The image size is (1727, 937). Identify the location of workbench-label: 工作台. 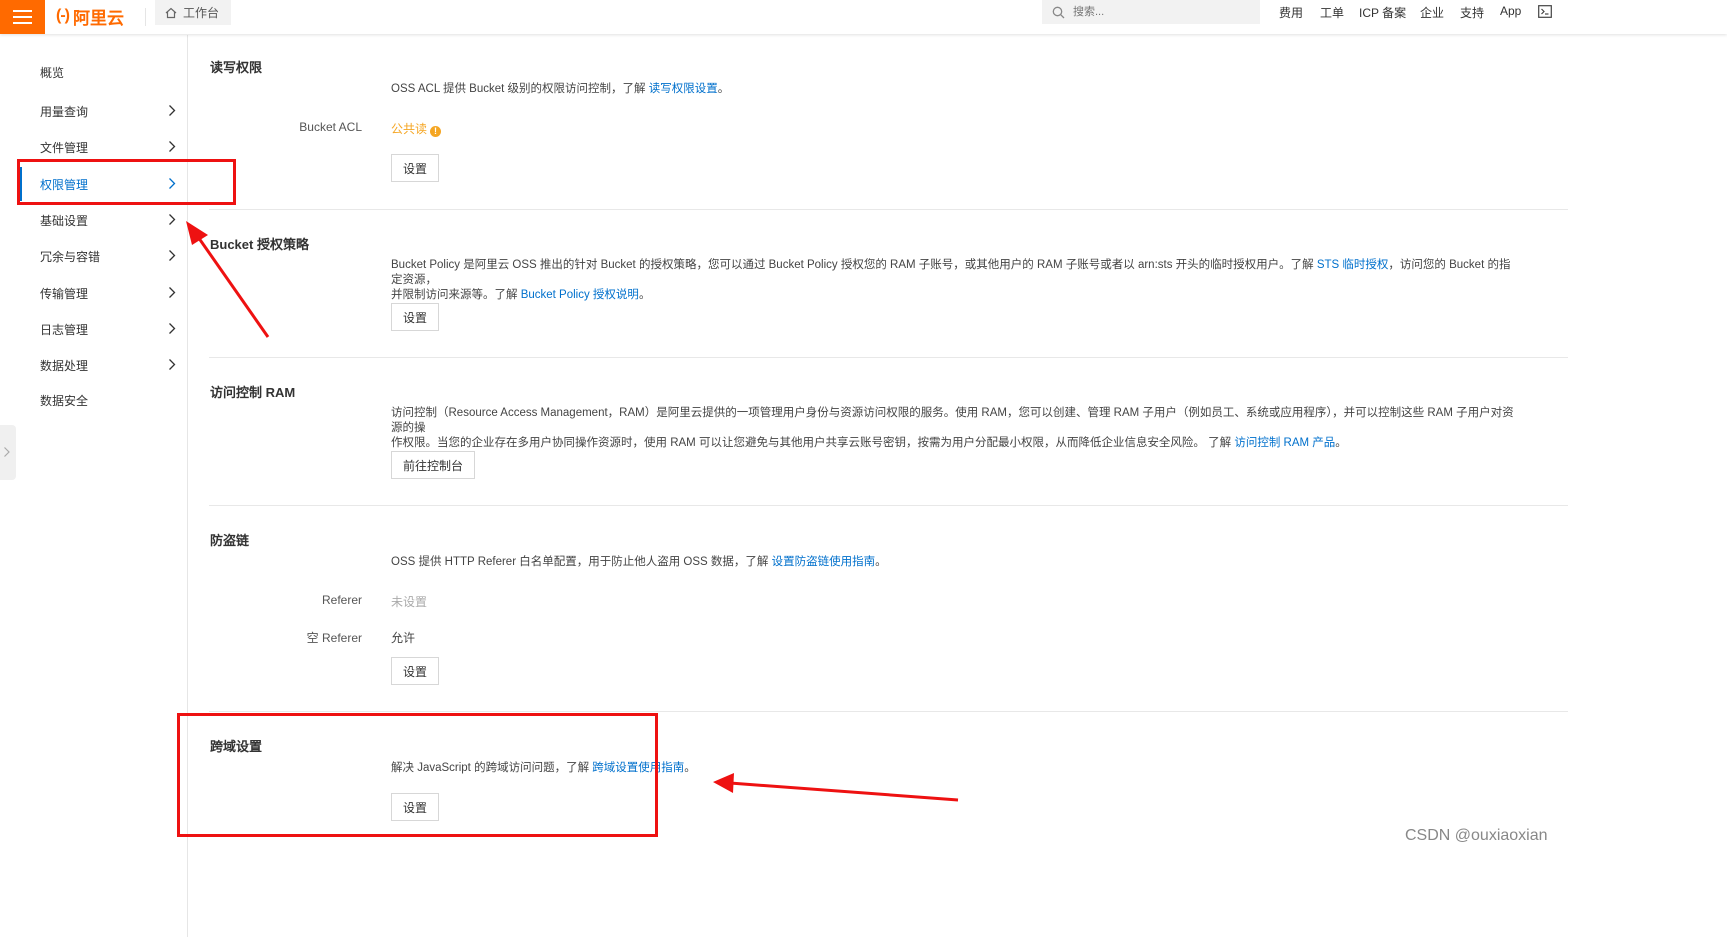
(201, 13).